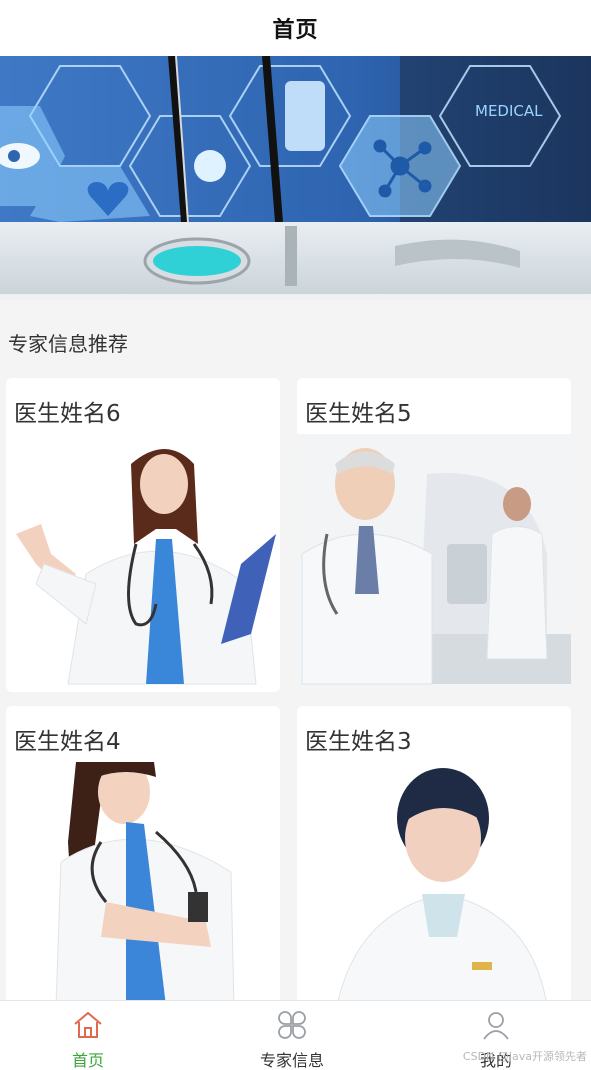 This screenshot has height=1070, width=591. What do you see at coordinates (67, 414) in the screenshot?
I see `doctor-name: 医生姓名6` at bounding box center [67, 414].